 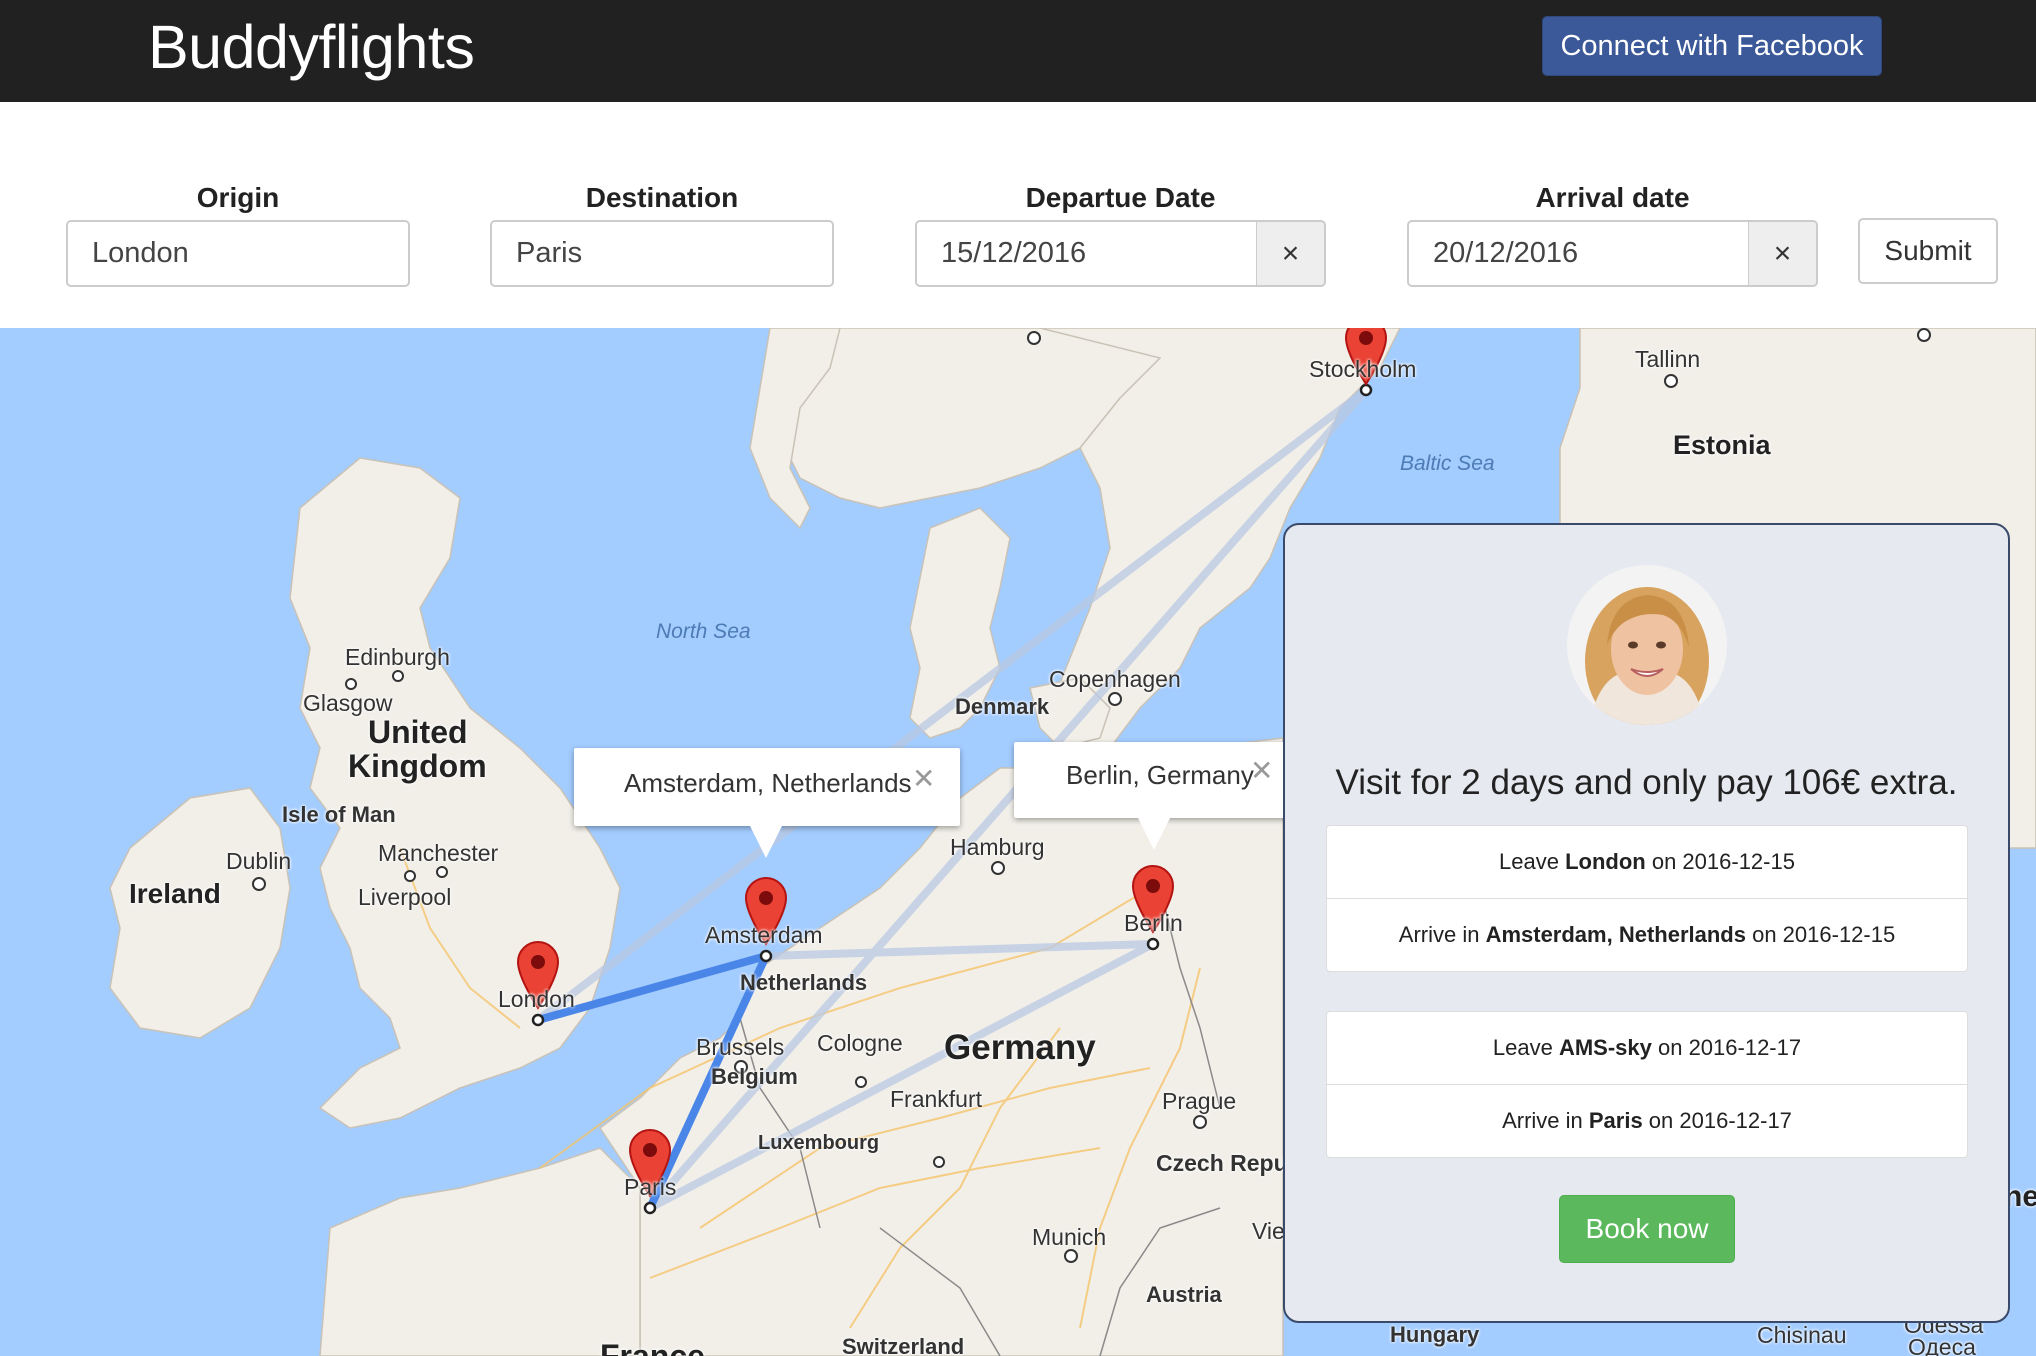 I want to click on map-label-uk-line1: United, so click(x=418, y=732).